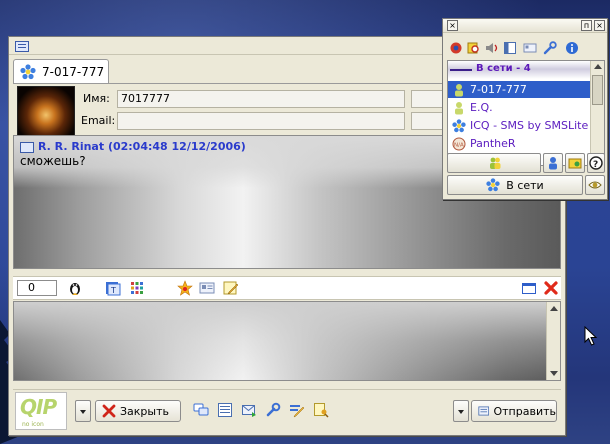 This screenshot has width=610, height=444. I want to click on contact-name: ICQ - SMS by SMSLite, so click(529, 125).